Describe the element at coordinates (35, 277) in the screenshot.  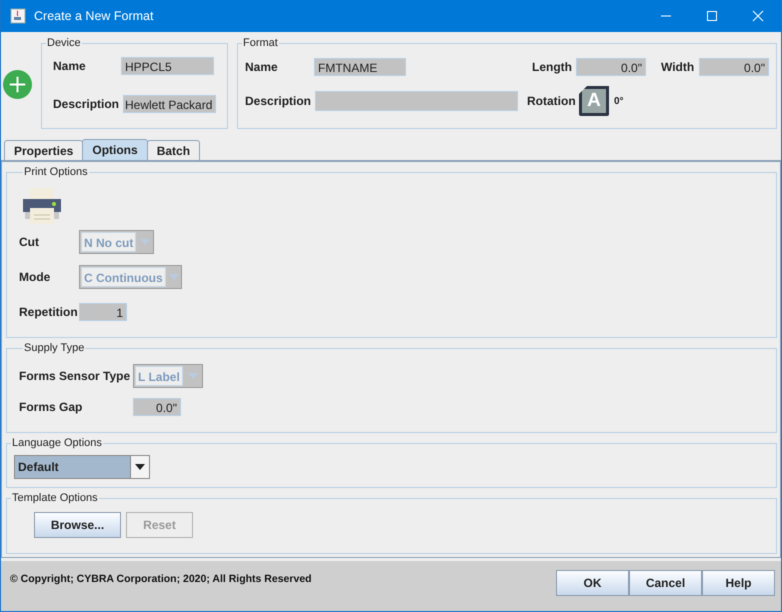
I see `field-label: Mode` at that location.